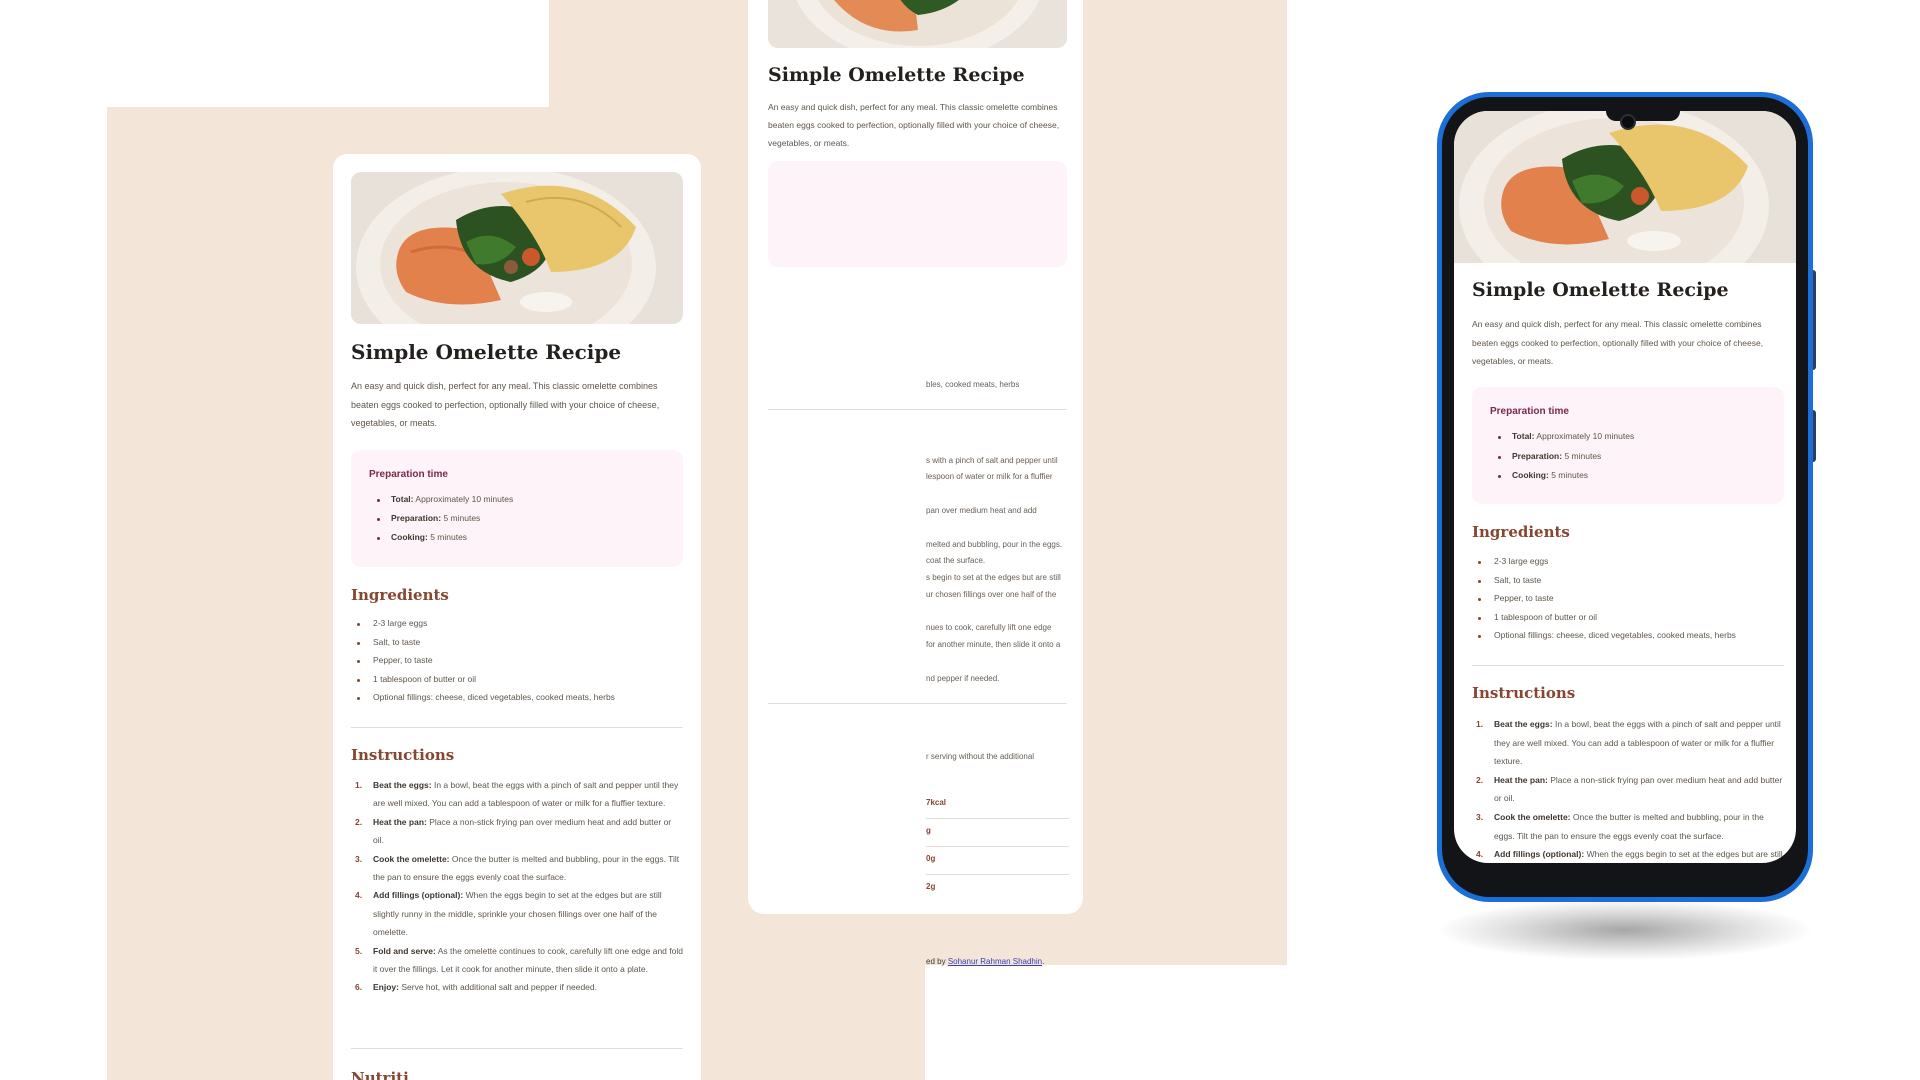 This screenshot has height=1080, width=1920. What do you see at coordinates (386, 987) in the screenshot?
I see `step-label: Enjoy:` at bounding box center [386, 987].